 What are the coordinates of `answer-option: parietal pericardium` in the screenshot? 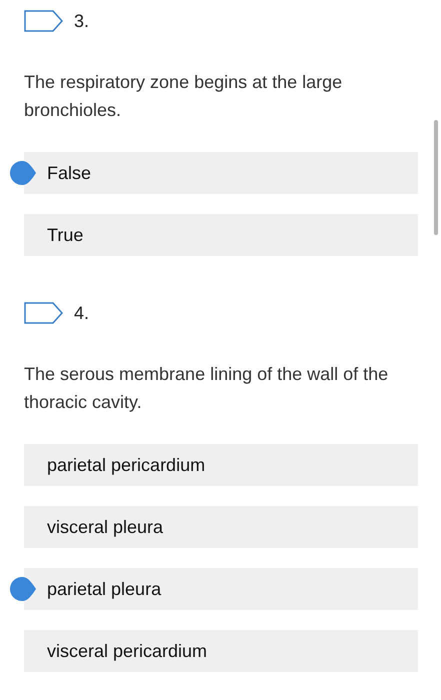 It's located at (221, 465).